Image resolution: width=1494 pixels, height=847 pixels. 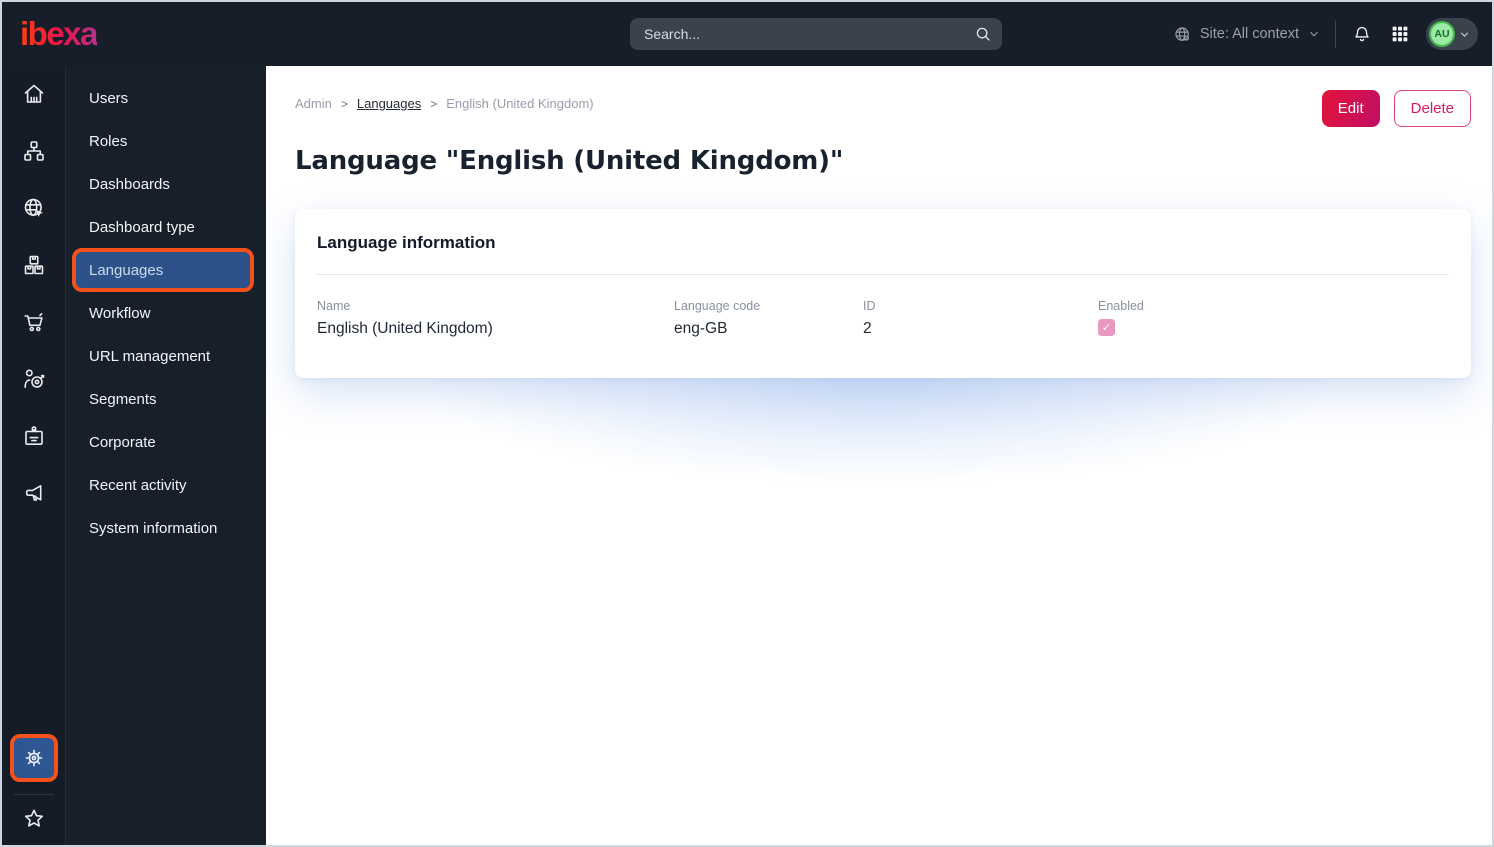 I want to click on gear-icon, so click(x=33, y=758).